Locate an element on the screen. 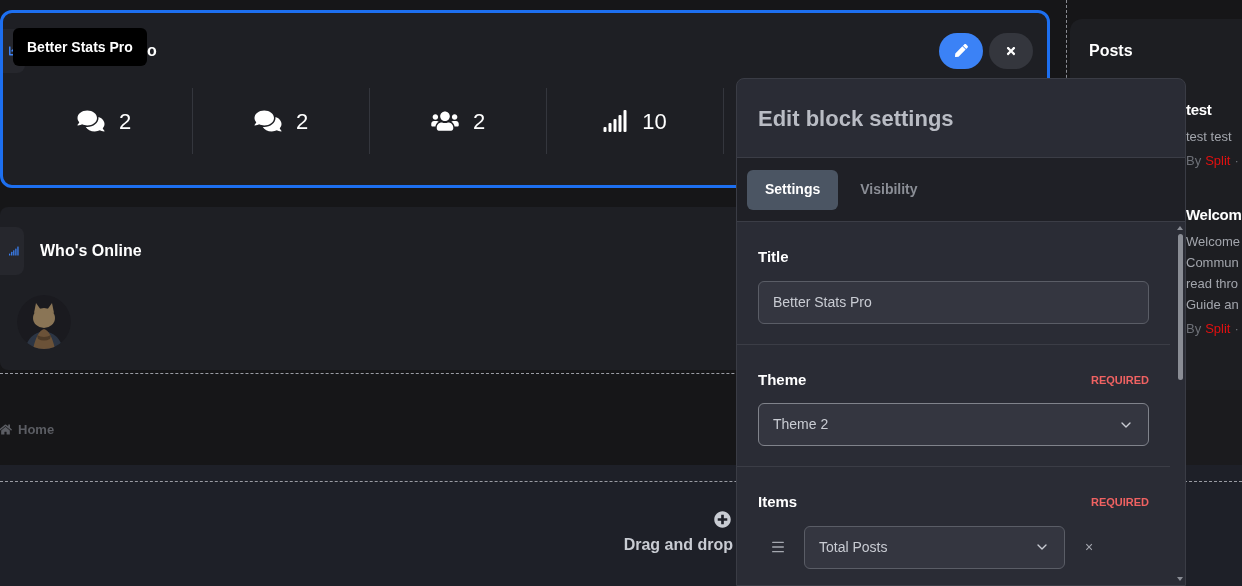 The width and height of the screenshot is (1242, 586). pencil-icon is located at coordinates (961, 50).